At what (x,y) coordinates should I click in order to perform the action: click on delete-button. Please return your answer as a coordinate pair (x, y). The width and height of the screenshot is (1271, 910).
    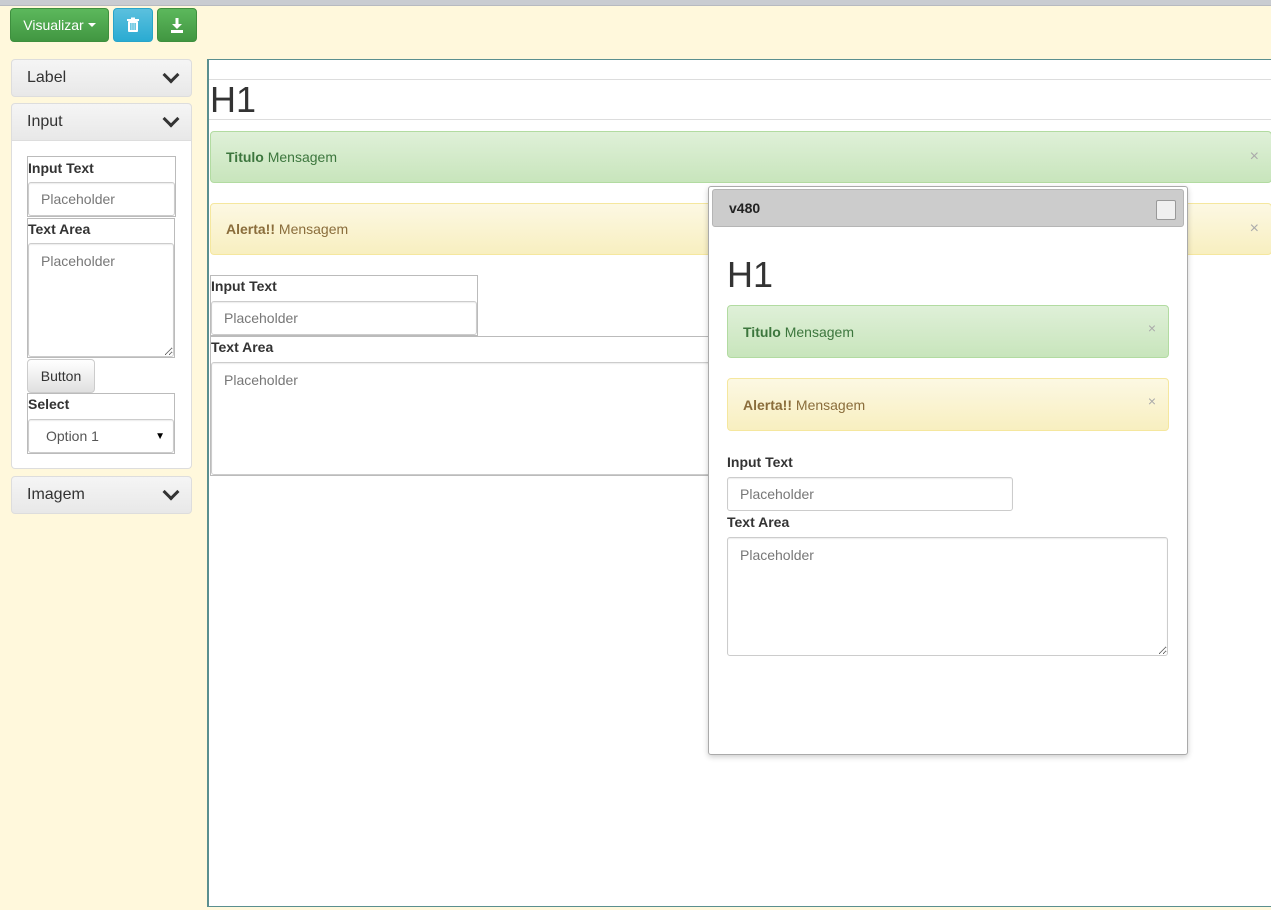
    Looking at the image, I should click on (133, 25).